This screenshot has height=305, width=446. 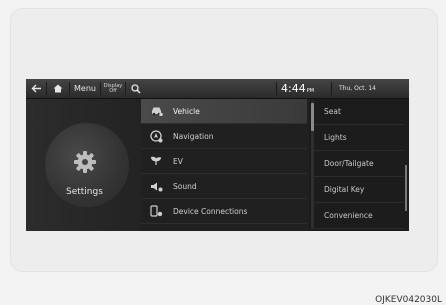 I want to click on submenu-item-convenience: Convenience, so click(x=359, y=216).